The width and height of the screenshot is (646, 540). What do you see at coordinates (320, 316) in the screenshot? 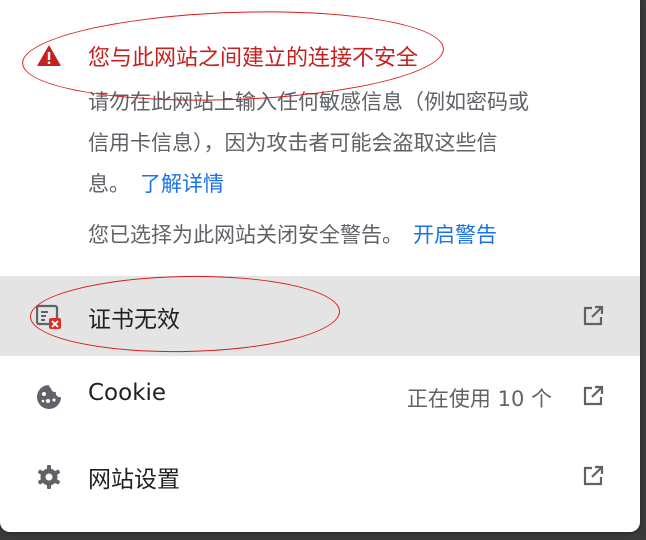
I see `certificate-row: 证书无效` at bounding box center [320, 316].